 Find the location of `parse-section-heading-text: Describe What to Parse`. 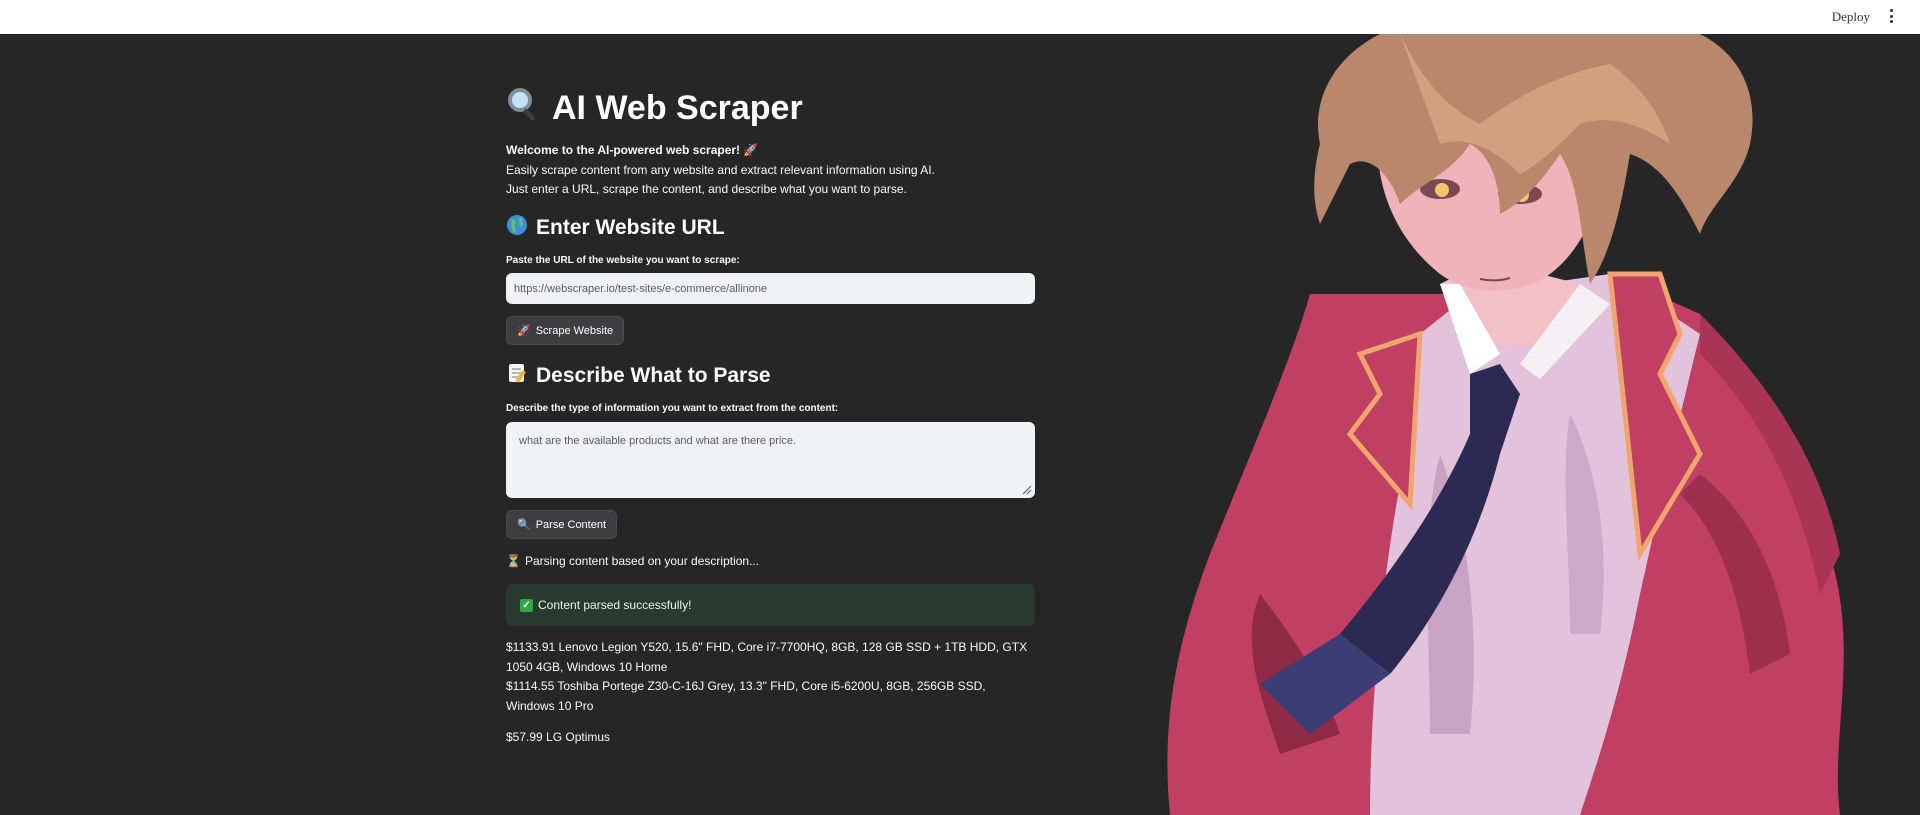

parse-section-heading-text: Describe What to Parse is located at coordinates (653, 375).